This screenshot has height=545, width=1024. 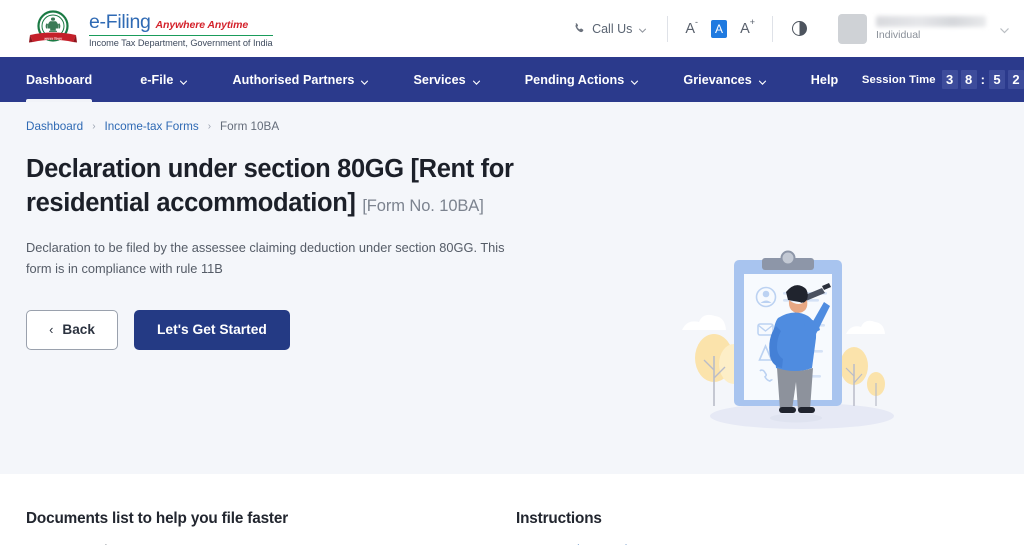 What do you see at coordinates (968, 79) in the screenshot?
I see `session-digit: 8` at bounding box center [968, 79].